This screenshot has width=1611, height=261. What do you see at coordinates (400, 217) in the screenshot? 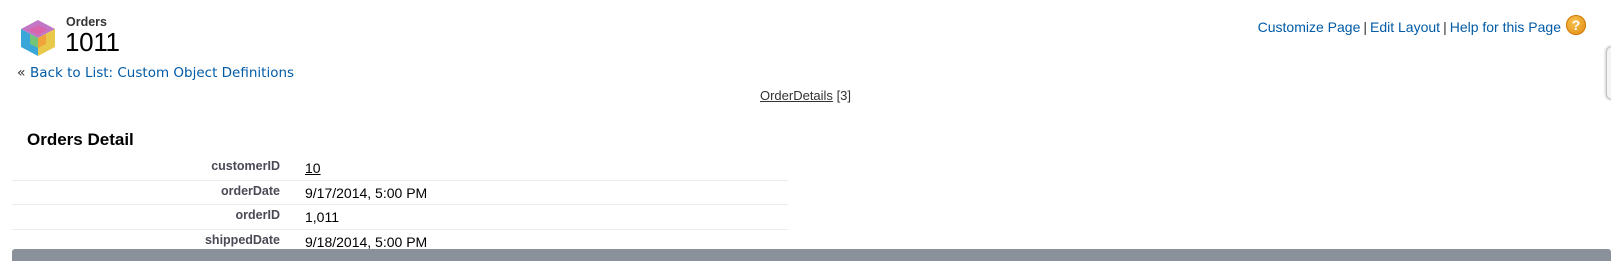
I see `detail-row: orderID 1,011` at bounding box center [400, 217].